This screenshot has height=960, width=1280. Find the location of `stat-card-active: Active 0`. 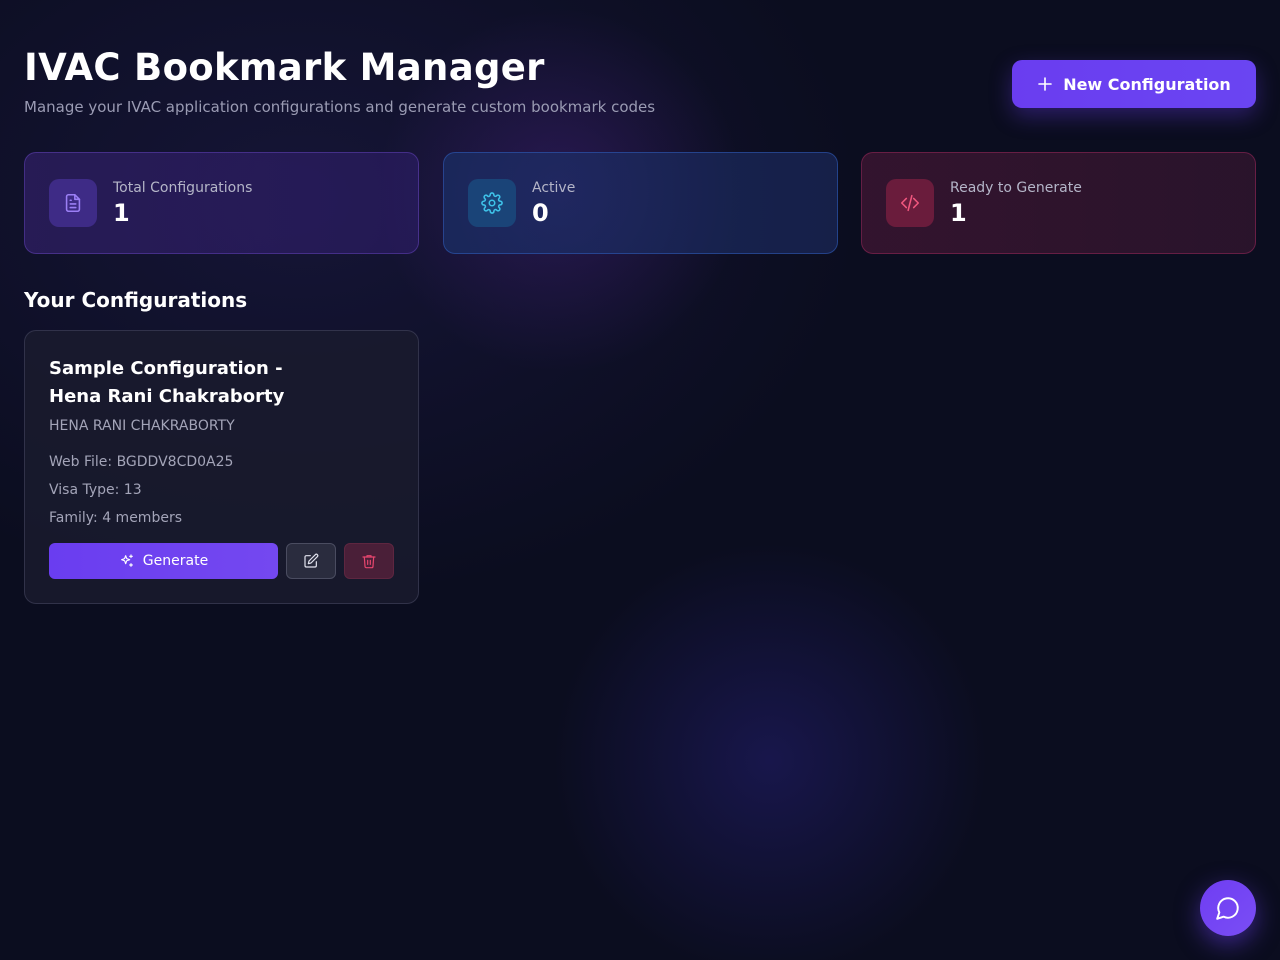

stat-card-active: Active 0 is located at coordinates (640, 203).